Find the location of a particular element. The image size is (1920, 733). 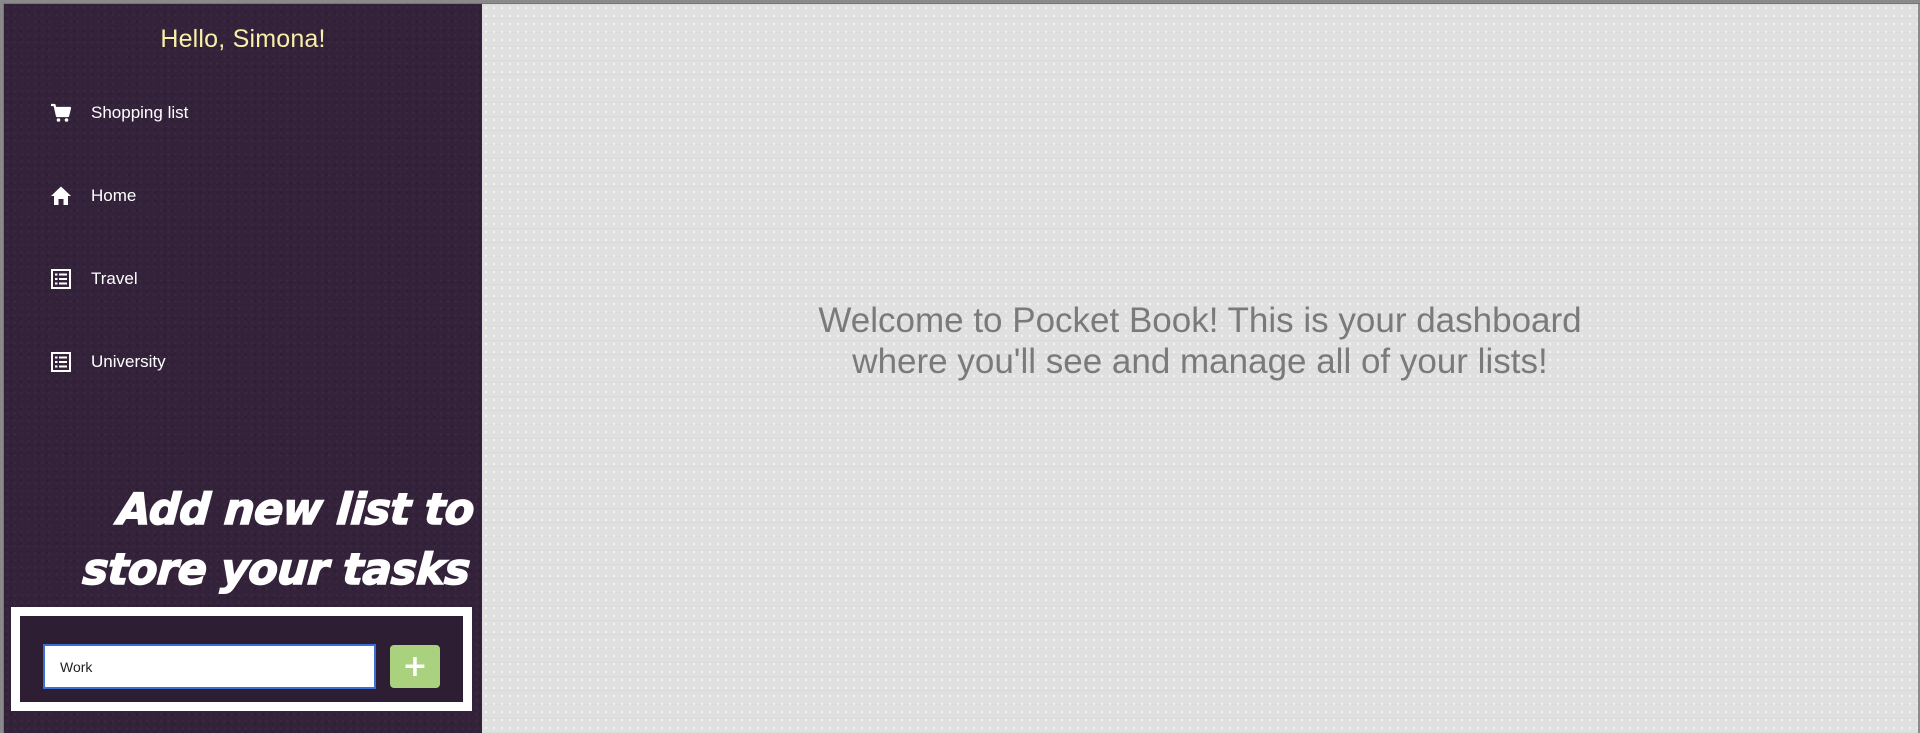

add-list-button: + is located at coordinates (415, 666).